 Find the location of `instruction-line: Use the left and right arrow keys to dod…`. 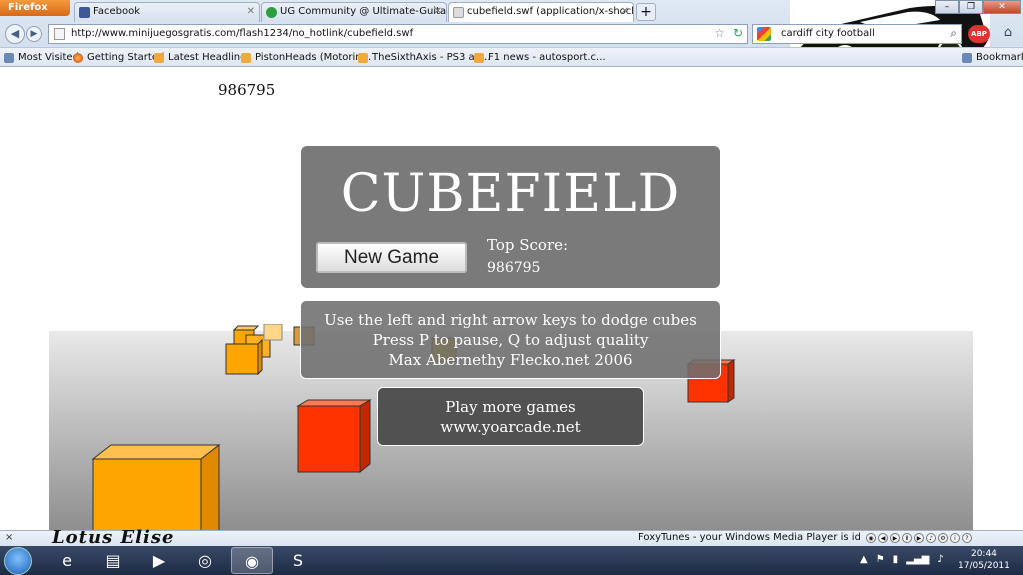

instruction-line: Use the left and right arrow keys to dod… is located at coordinates (510, 320).